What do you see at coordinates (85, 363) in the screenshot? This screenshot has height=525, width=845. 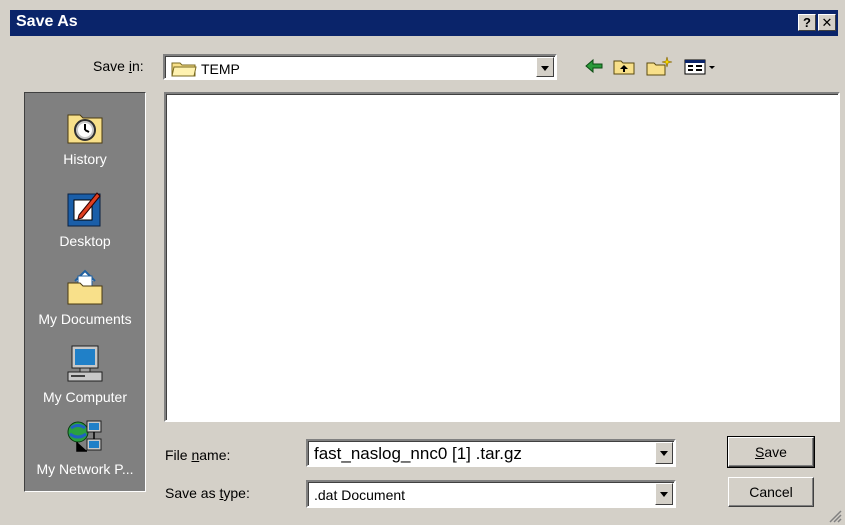 I see `my-computer-icon` at bounding box center [85, 363].